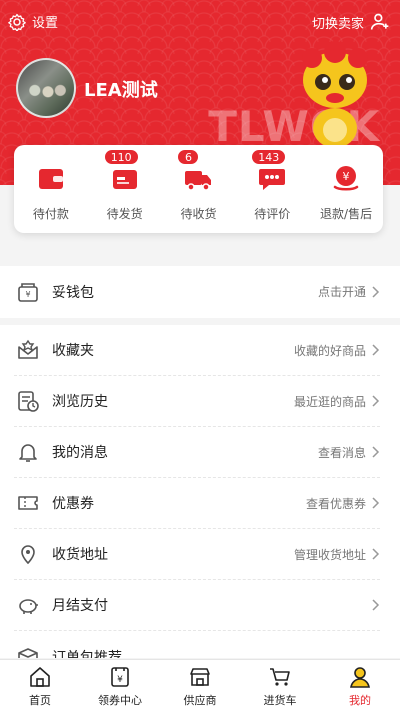 The width and height of the screenshot is (400, 711). Describe the element at coordinates (329, 350) in the screenshot. I see `menu-hint: 收藏的好商品` at that location.